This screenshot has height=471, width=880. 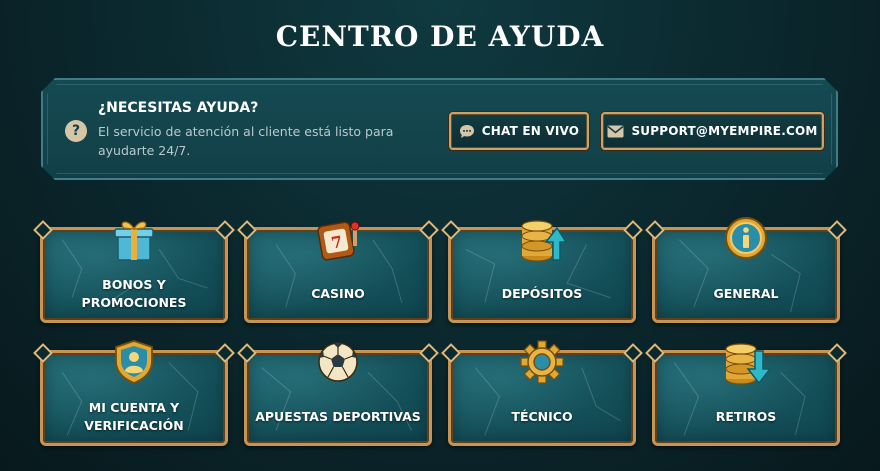 What do you see at coordinates (134, 241) in the screenshot?
I see `gift-icon` at bounding box center [134, 241].